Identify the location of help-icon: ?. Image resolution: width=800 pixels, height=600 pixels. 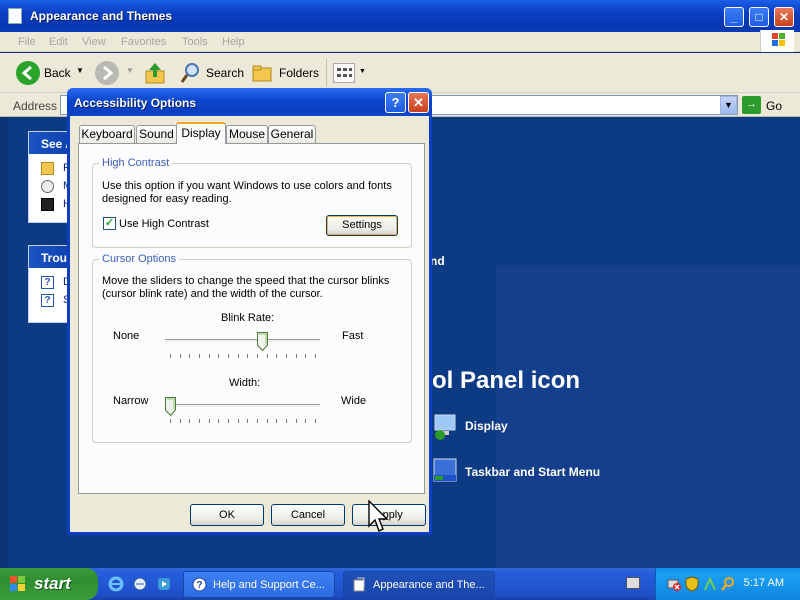
(395, 102).